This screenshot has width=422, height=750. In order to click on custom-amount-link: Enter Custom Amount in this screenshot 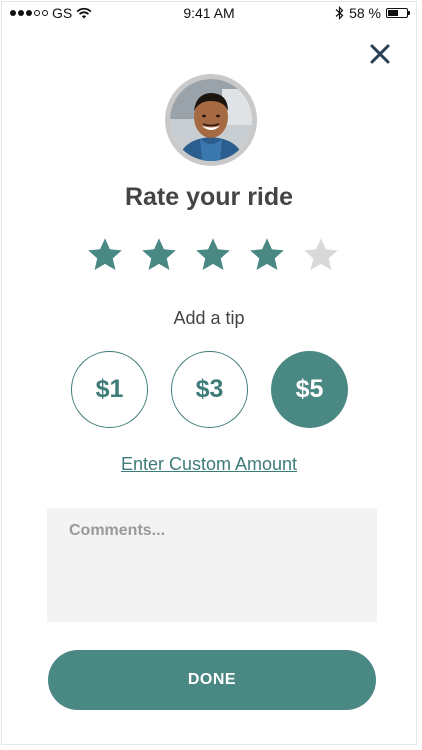, I will do `click(209, 464)`.